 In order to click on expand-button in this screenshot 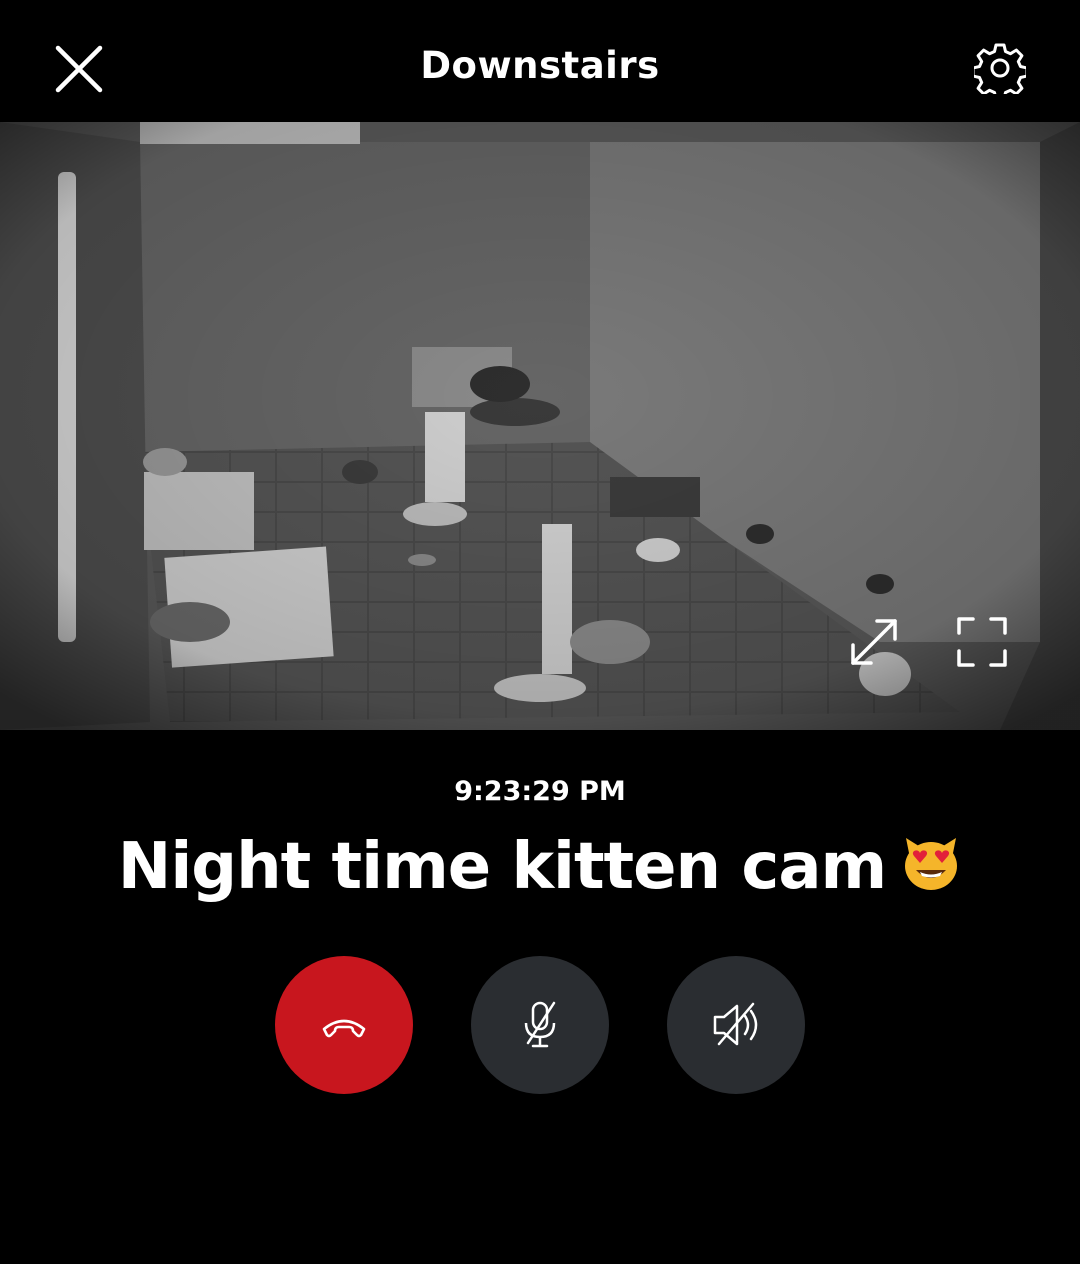, I will do `click(874, 642)`.